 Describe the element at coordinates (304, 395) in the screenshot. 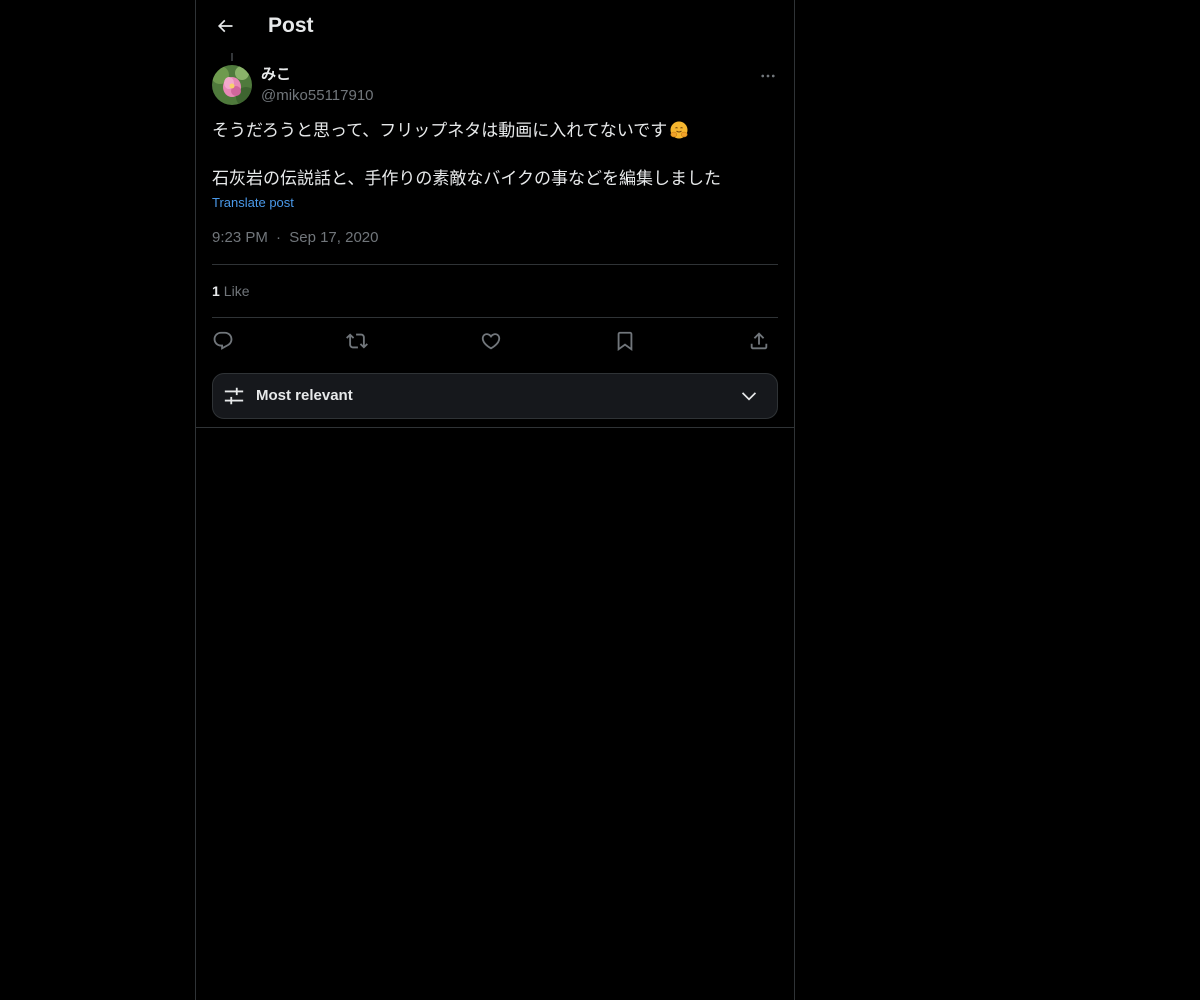

I see `sort-label: Most relevant` at that location.